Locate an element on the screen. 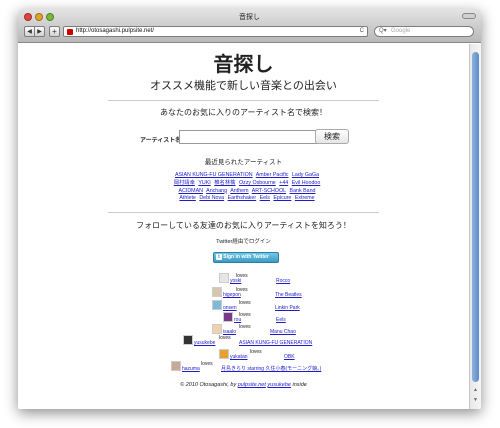 This screenshot has height=428, width=500. recent-artist-link: ASIAN KUNG-FU GENERATION is located at coordinates (214, 175).